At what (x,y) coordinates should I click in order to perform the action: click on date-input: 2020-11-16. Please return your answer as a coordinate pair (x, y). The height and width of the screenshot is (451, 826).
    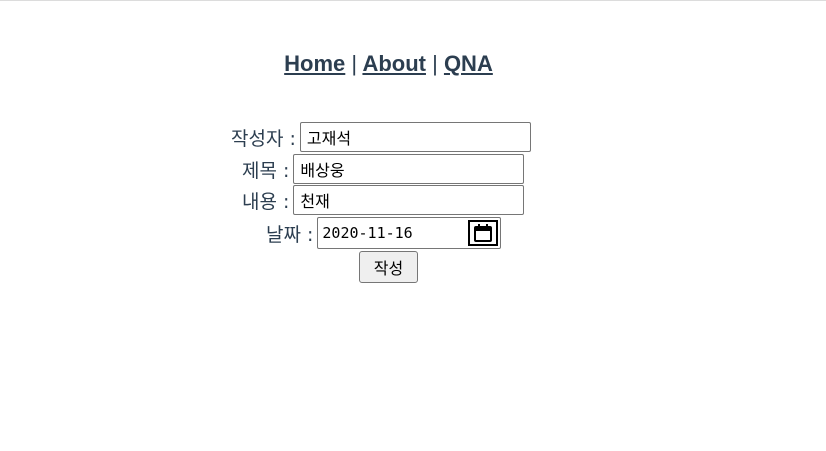
    Looking at the image, I should click on (409, 233).